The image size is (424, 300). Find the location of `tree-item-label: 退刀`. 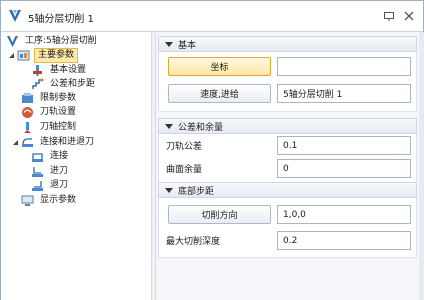

tree-item-label: 退刀 is located at coordinates (59, 184).